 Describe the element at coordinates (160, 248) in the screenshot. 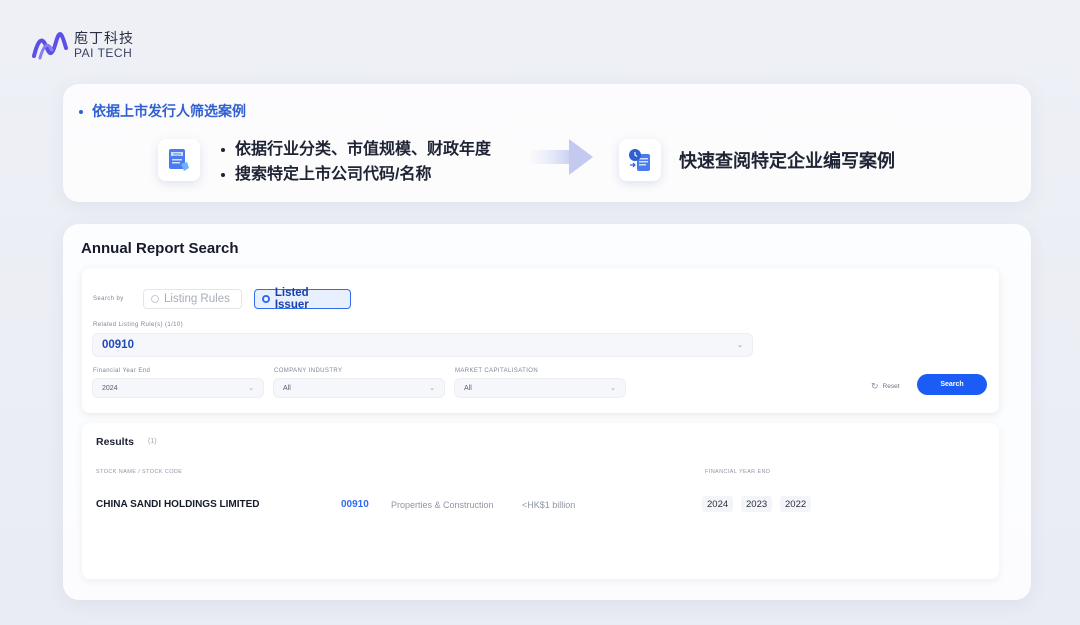

I see `panel-title: Annual Report Search` at that location.